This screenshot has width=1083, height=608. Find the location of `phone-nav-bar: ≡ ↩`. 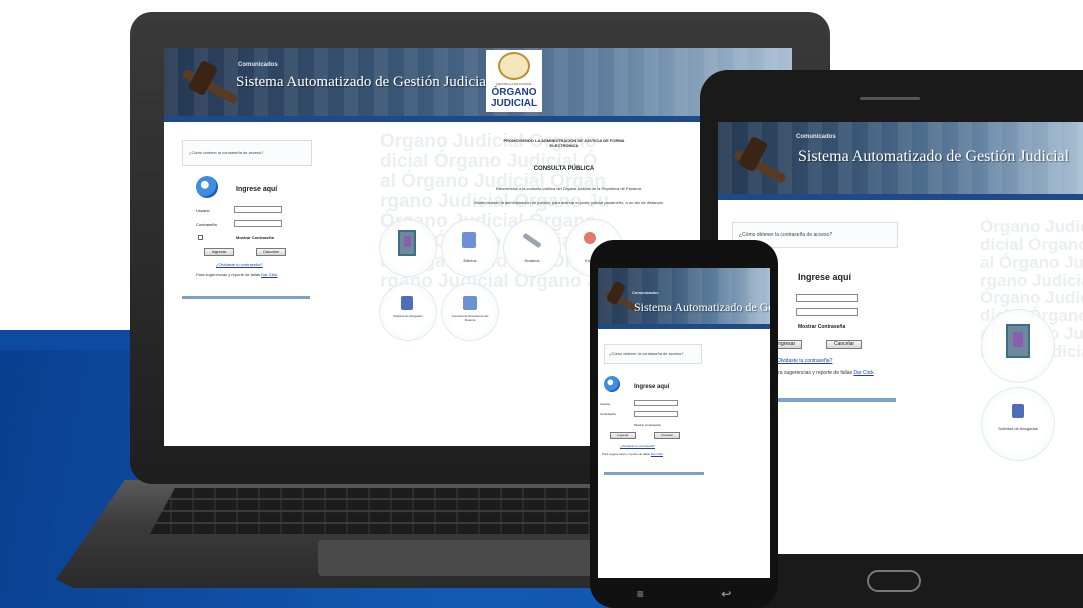

phone-nav-bar: ≡ ↩ is located at coordinates (684, 594).